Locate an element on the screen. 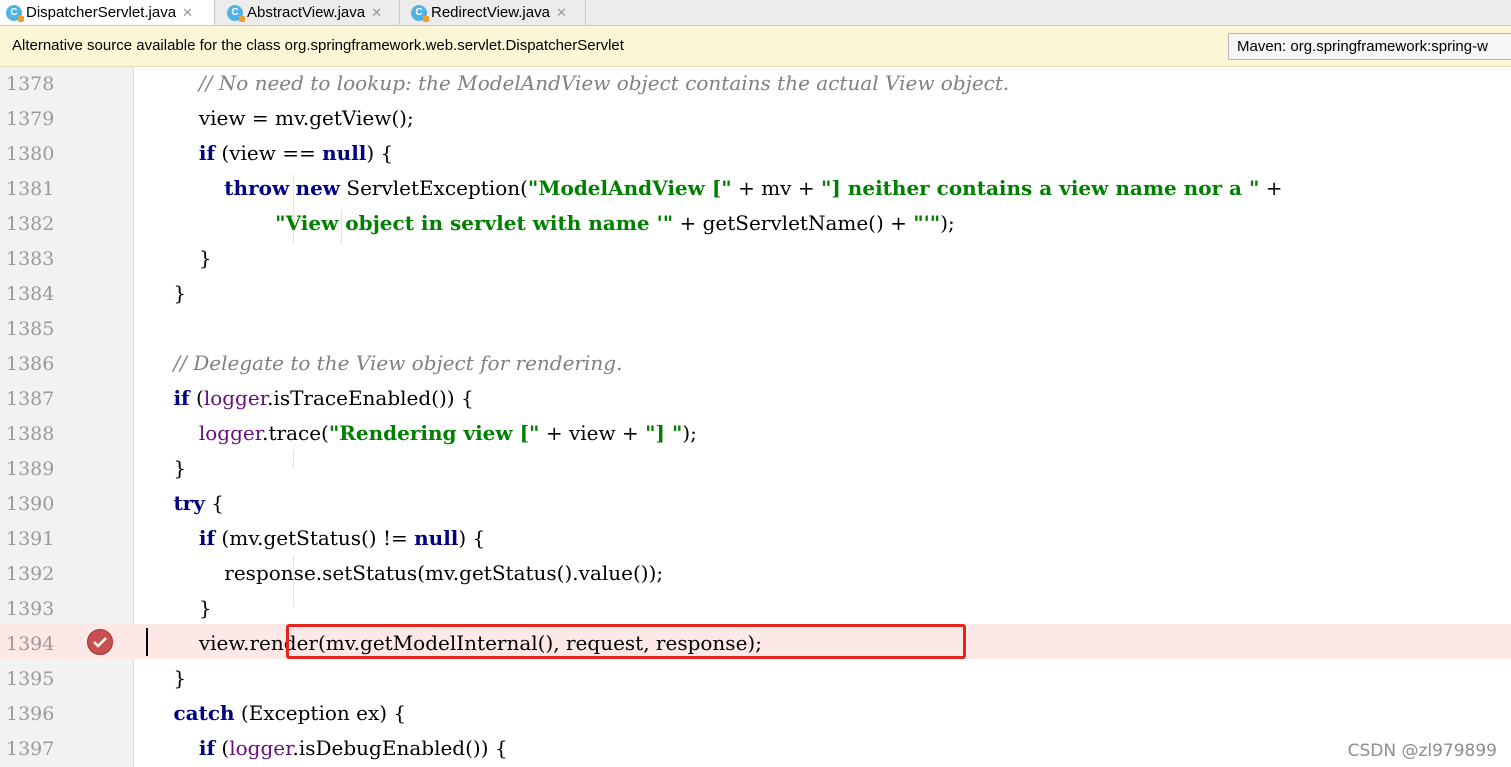  line-number: 1391 is located at coordinates (30, 539).